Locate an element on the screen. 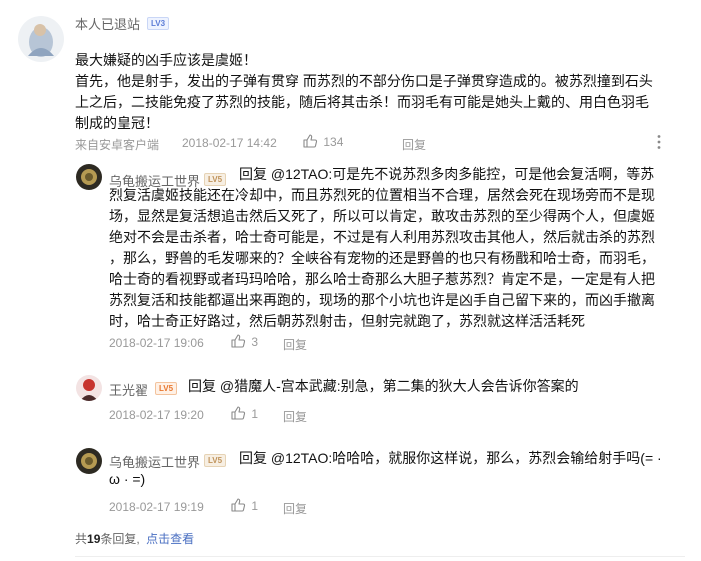 The width and height of the screenshot is (701, 561). reply-line: 哈士奇的看视野或者玛玛哈哈，那么哈士奇那么大胆子惹苏烈？肯定不是，一定是有人把 is located at coordinates (382, 279).